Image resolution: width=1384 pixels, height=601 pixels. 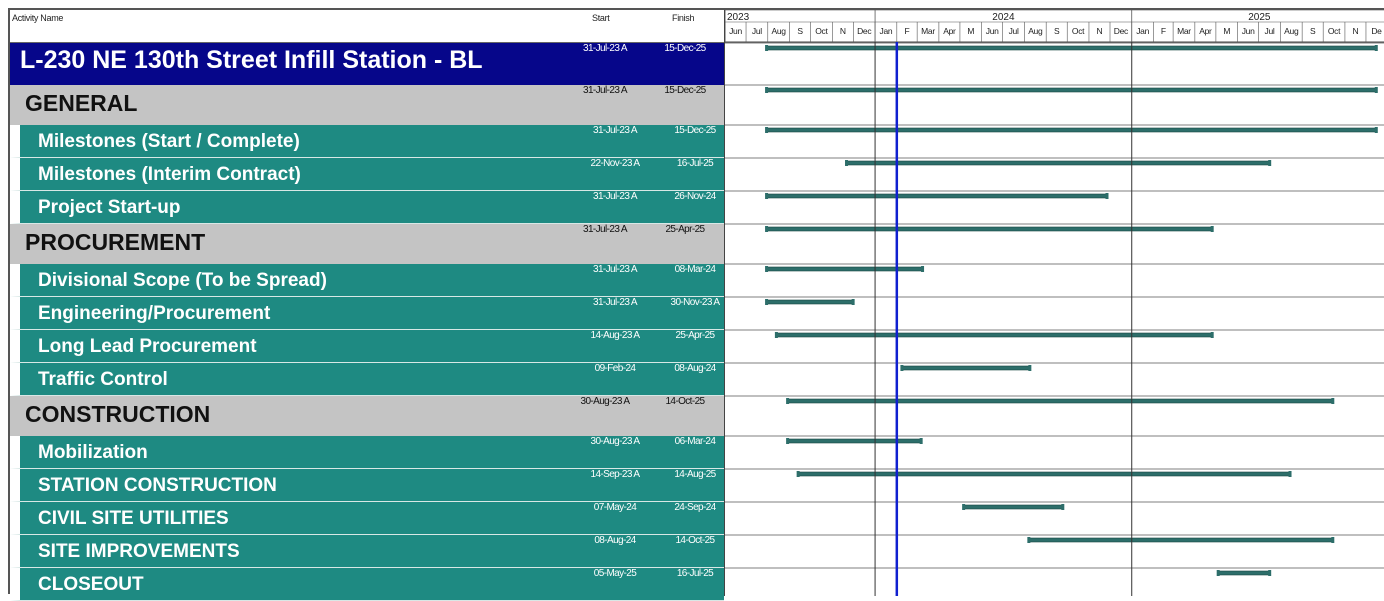 I want to click on year-label: 2023, so click(x=738, y=17).